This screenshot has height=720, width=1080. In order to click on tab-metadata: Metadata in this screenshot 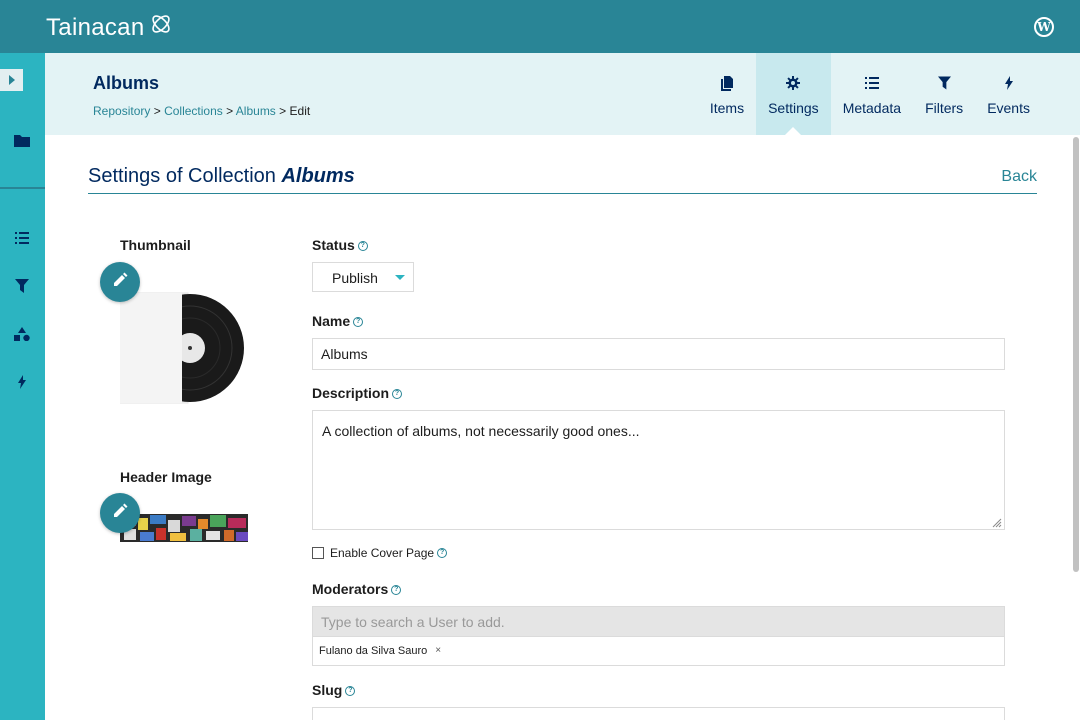, I will do `click(872, 94)`.